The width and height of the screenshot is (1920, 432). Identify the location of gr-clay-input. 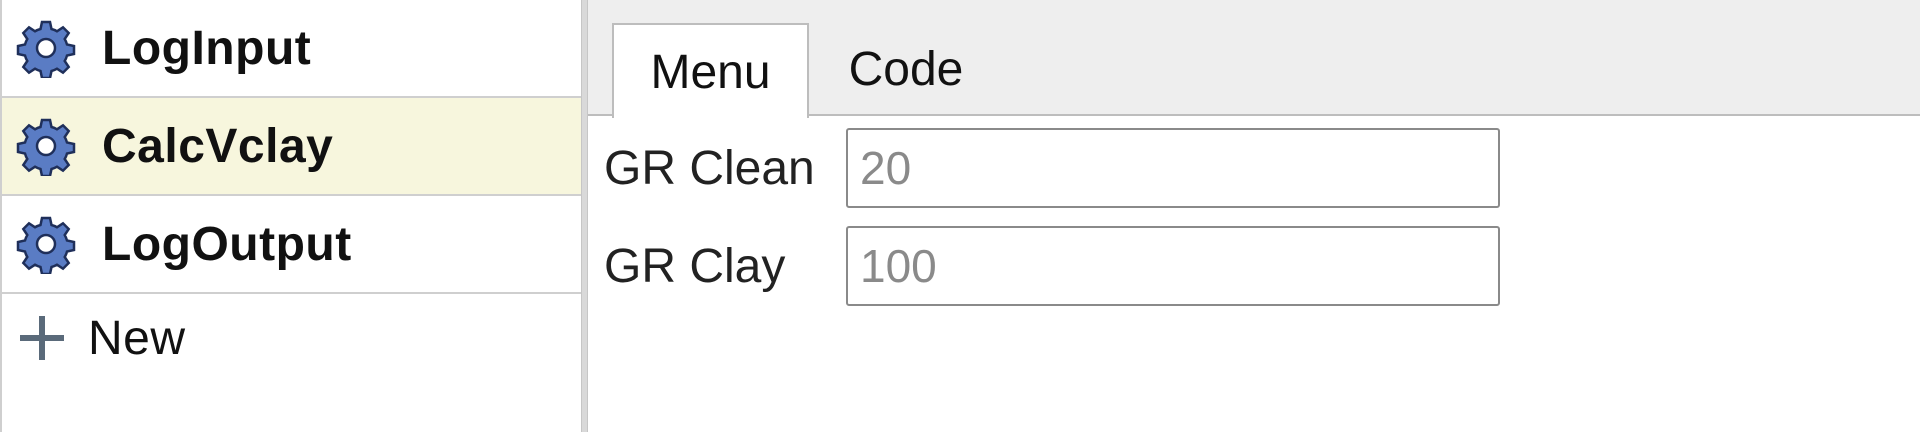
(1173, 266).